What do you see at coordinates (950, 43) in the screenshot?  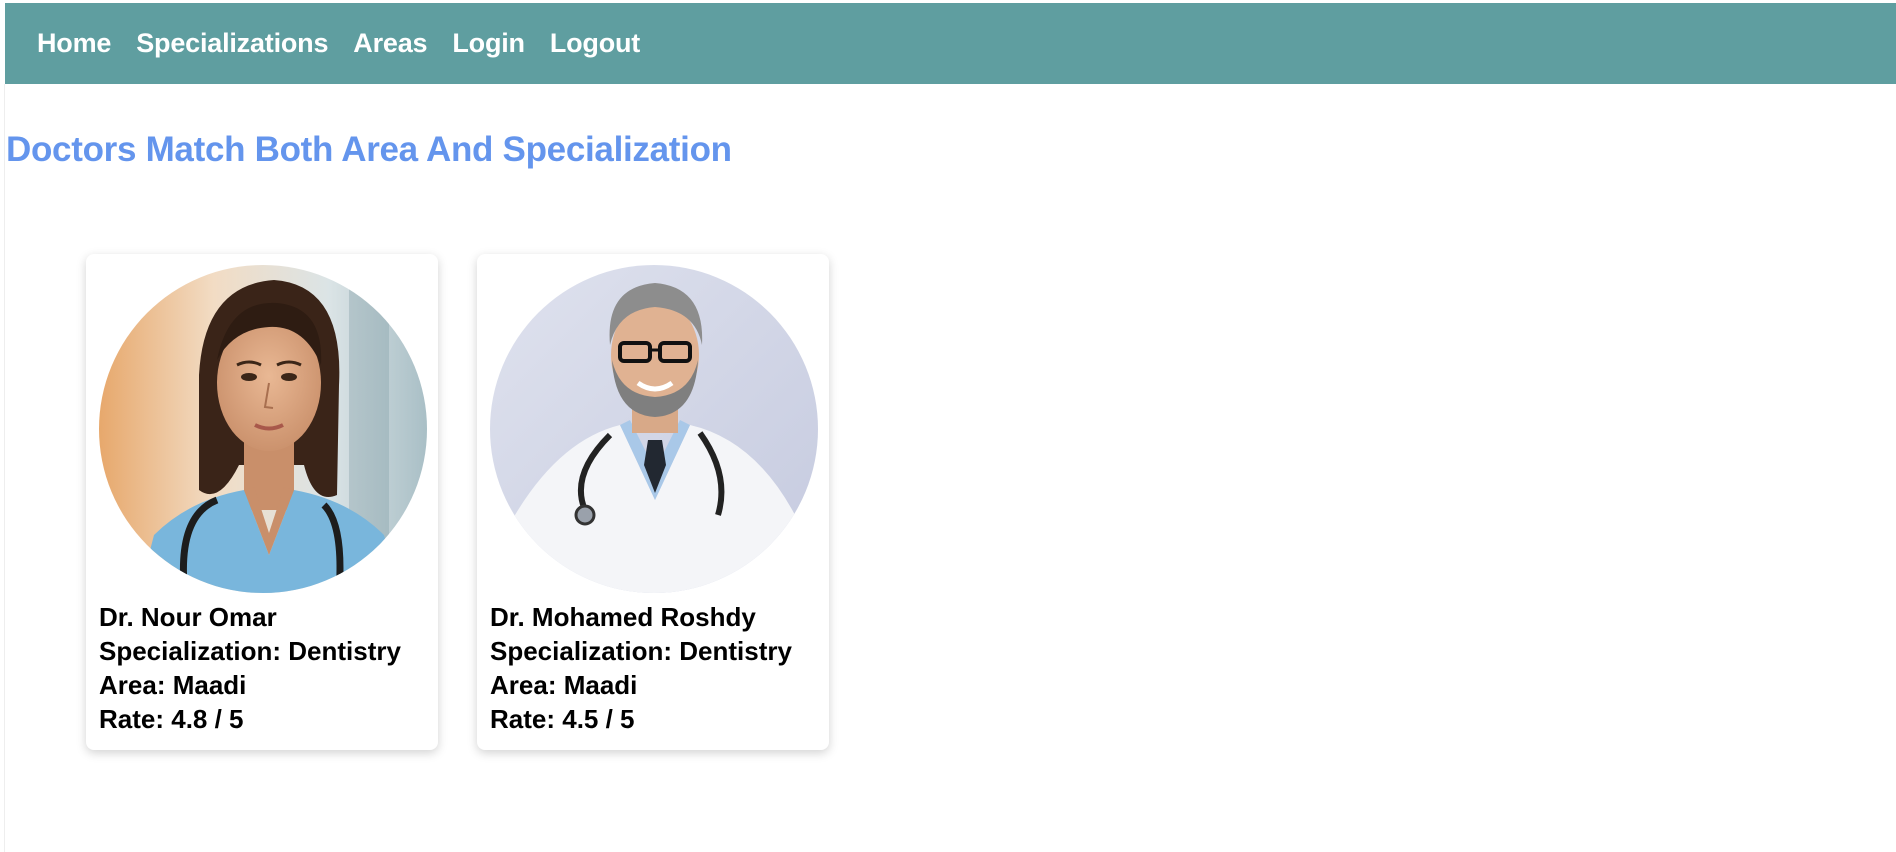 I see `top-navbar: Home Specializations Areas Login Logout` at bounding box center [950, 43].